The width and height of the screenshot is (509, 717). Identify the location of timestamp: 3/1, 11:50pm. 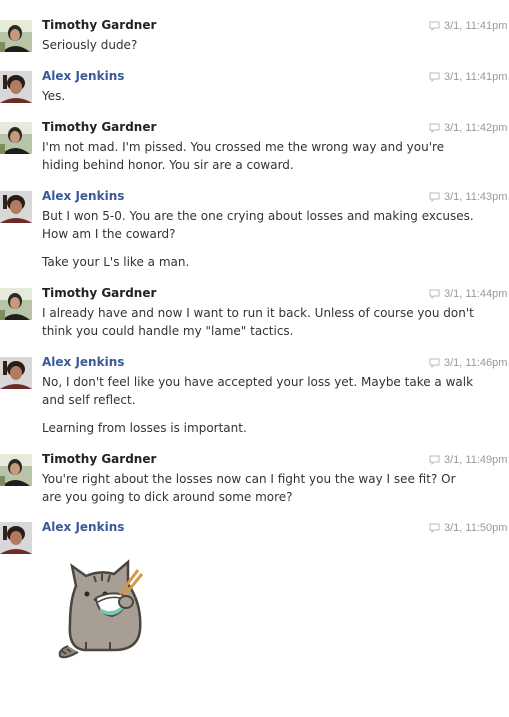
(469, 528).